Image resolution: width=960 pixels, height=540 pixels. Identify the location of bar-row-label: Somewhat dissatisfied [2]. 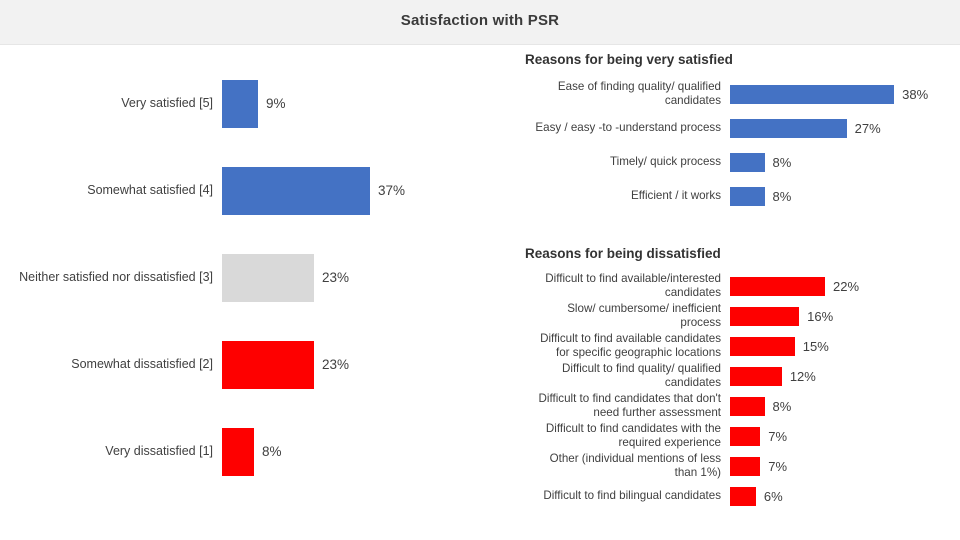
(142, 364).